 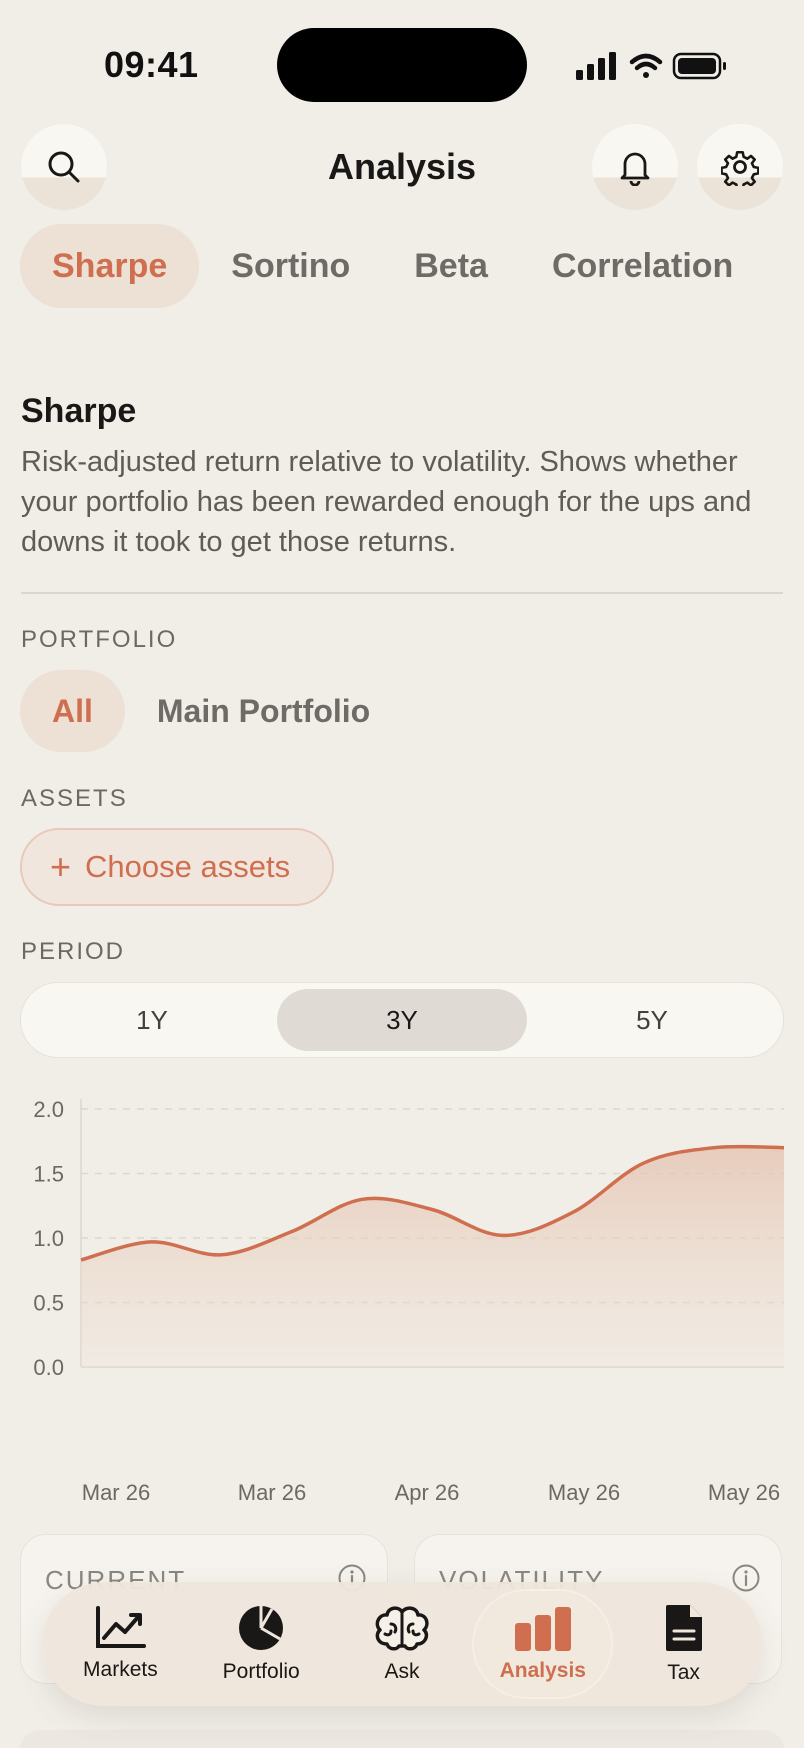 I want to click on settings-button, so click(x=740, y=167).